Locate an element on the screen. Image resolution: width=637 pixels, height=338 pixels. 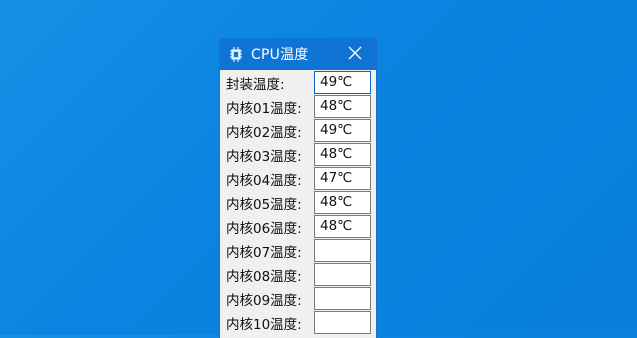
temp-label: 内核02温度: is located at coordinates (264, 133).